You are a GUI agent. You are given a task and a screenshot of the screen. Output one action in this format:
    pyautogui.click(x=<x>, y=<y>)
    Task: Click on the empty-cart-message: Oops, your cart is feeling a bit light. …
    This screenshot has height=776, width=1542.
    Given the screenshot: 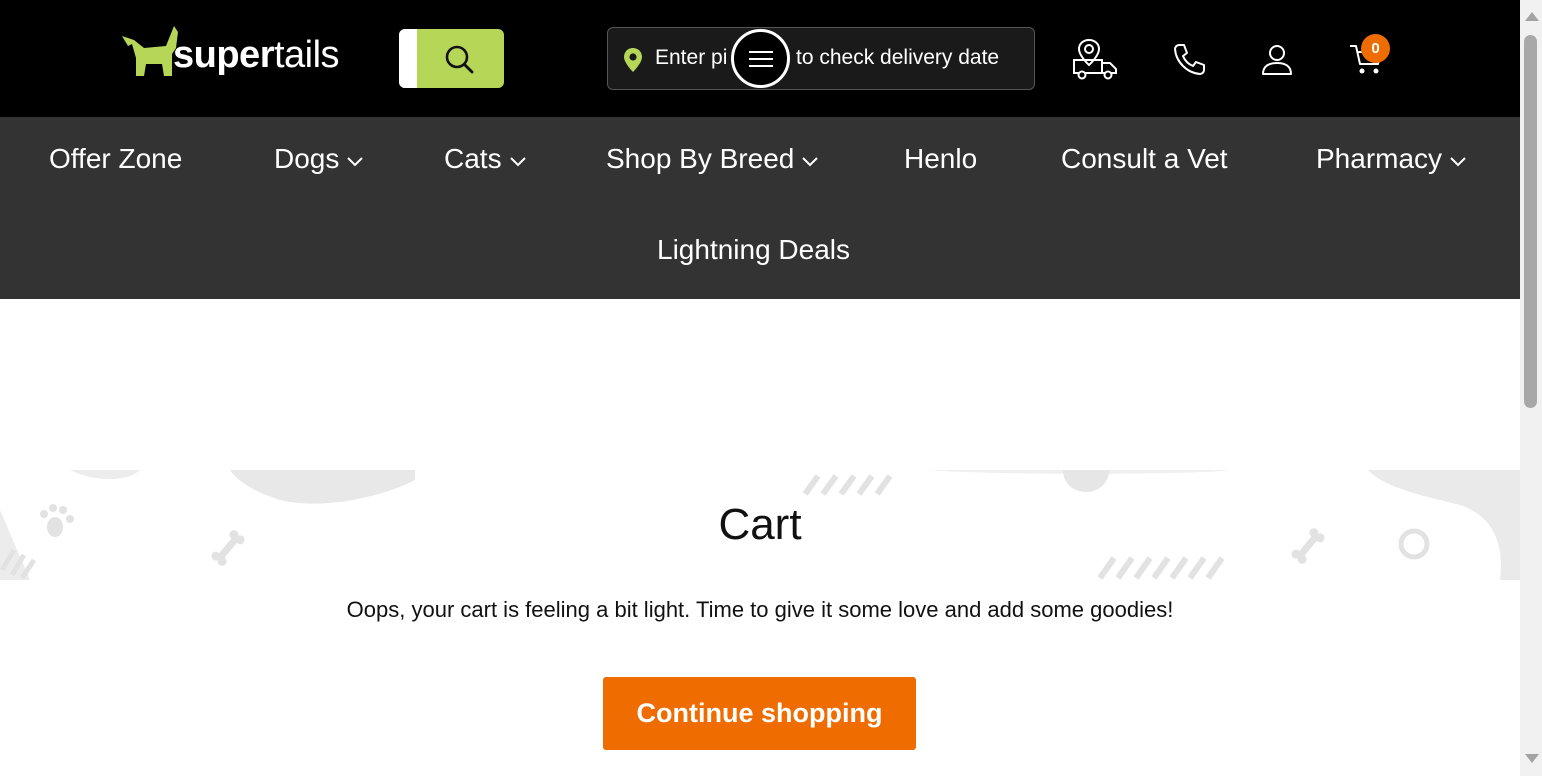 What is the action you would take?
    pyautogui.click(x=760, y=609)
    